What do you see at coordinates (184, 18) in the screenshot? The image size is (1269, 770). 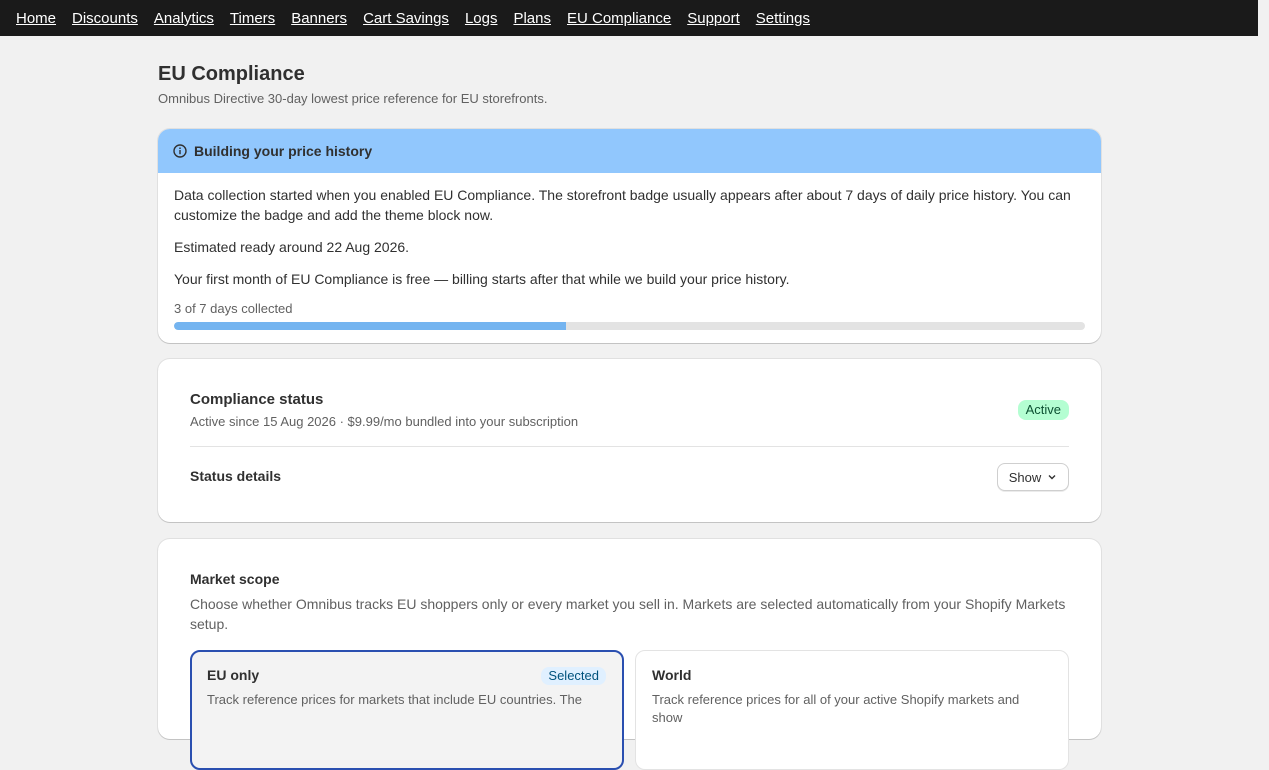 I see `nav-analytics: Analytics` at bounding box center [184, 18].